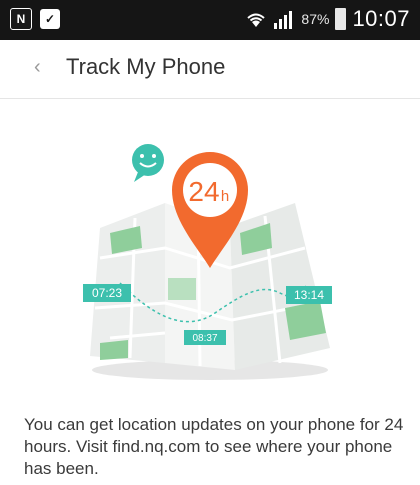  What do you see at coordinates (148, 163) in the screenshot?
I see `smiley-bubble-icon` at bounding box center [148, 163].